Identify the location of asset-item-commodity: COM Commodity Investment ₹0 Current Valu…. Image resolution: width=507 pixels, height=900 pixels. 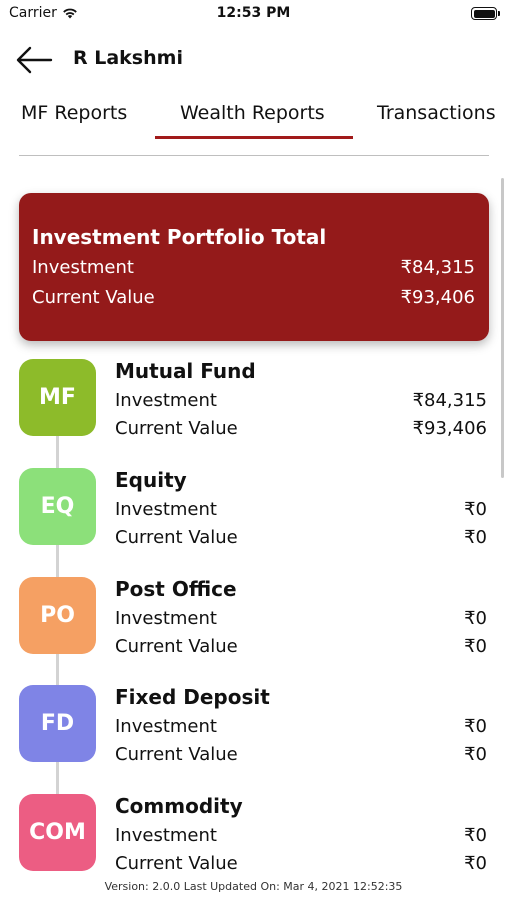
(254, 839).